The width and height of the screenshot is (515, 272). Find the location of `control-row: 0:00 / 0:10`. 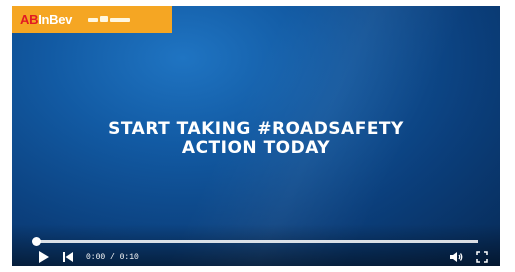

control-row: 0:00 / 0:10 is located at coordinates (256, 257).